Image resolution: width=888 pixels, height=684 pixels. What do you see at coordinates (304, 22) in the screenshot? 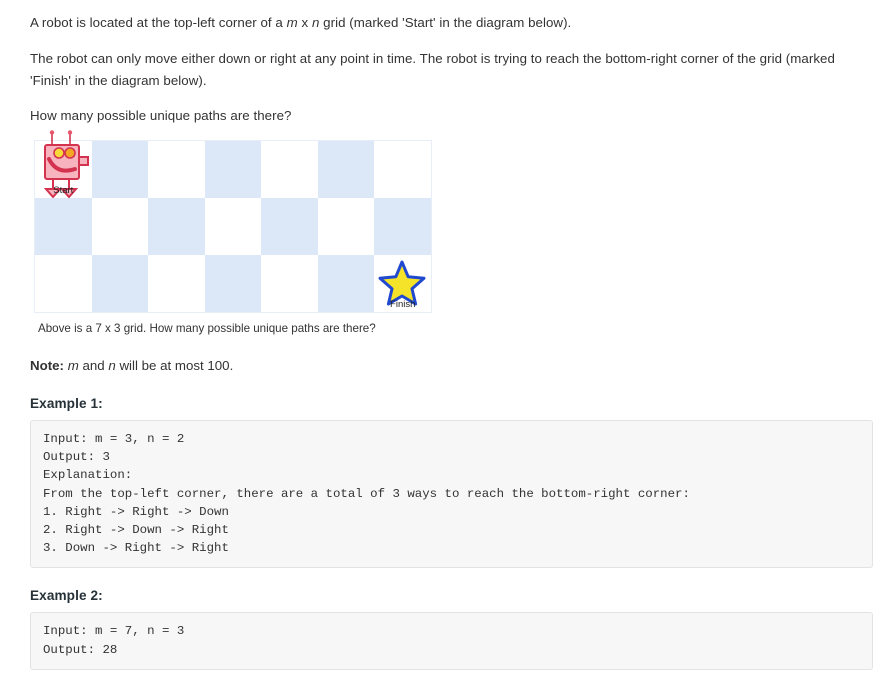
I see `paragraph-1-x: x` at bounding box center [304, 22].